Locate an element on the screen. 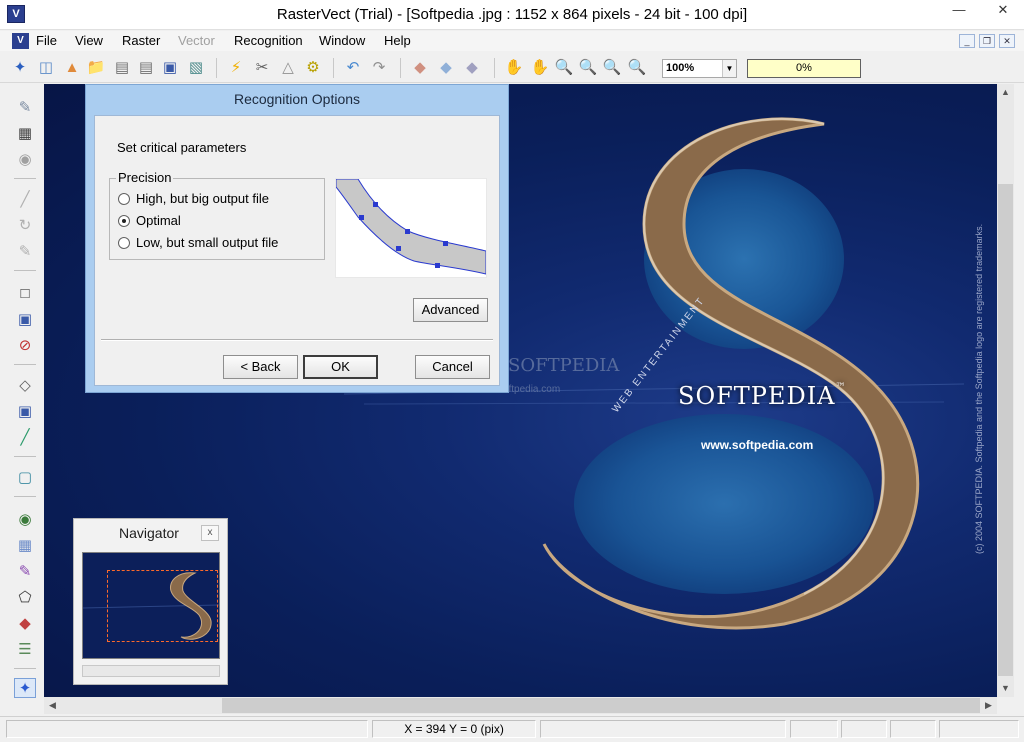 The width and height of the screenshot is (1024, 742). menu-recognition: Recognition is located at coordinates (268, 40).